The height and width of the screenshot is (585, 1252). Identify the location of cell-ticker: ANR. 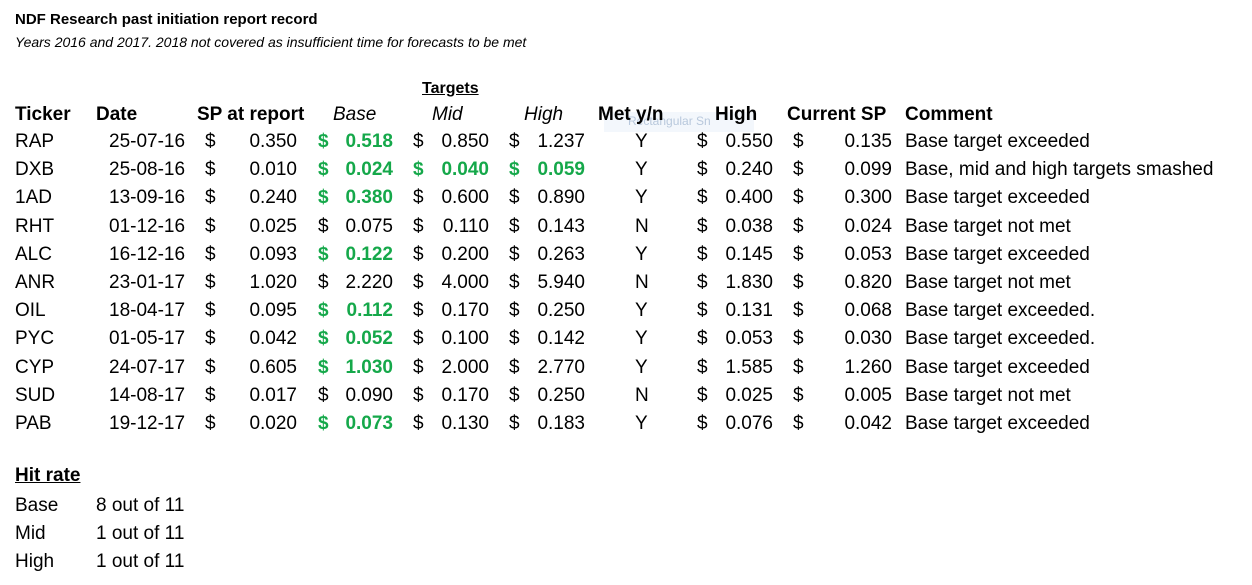
(35, 282).